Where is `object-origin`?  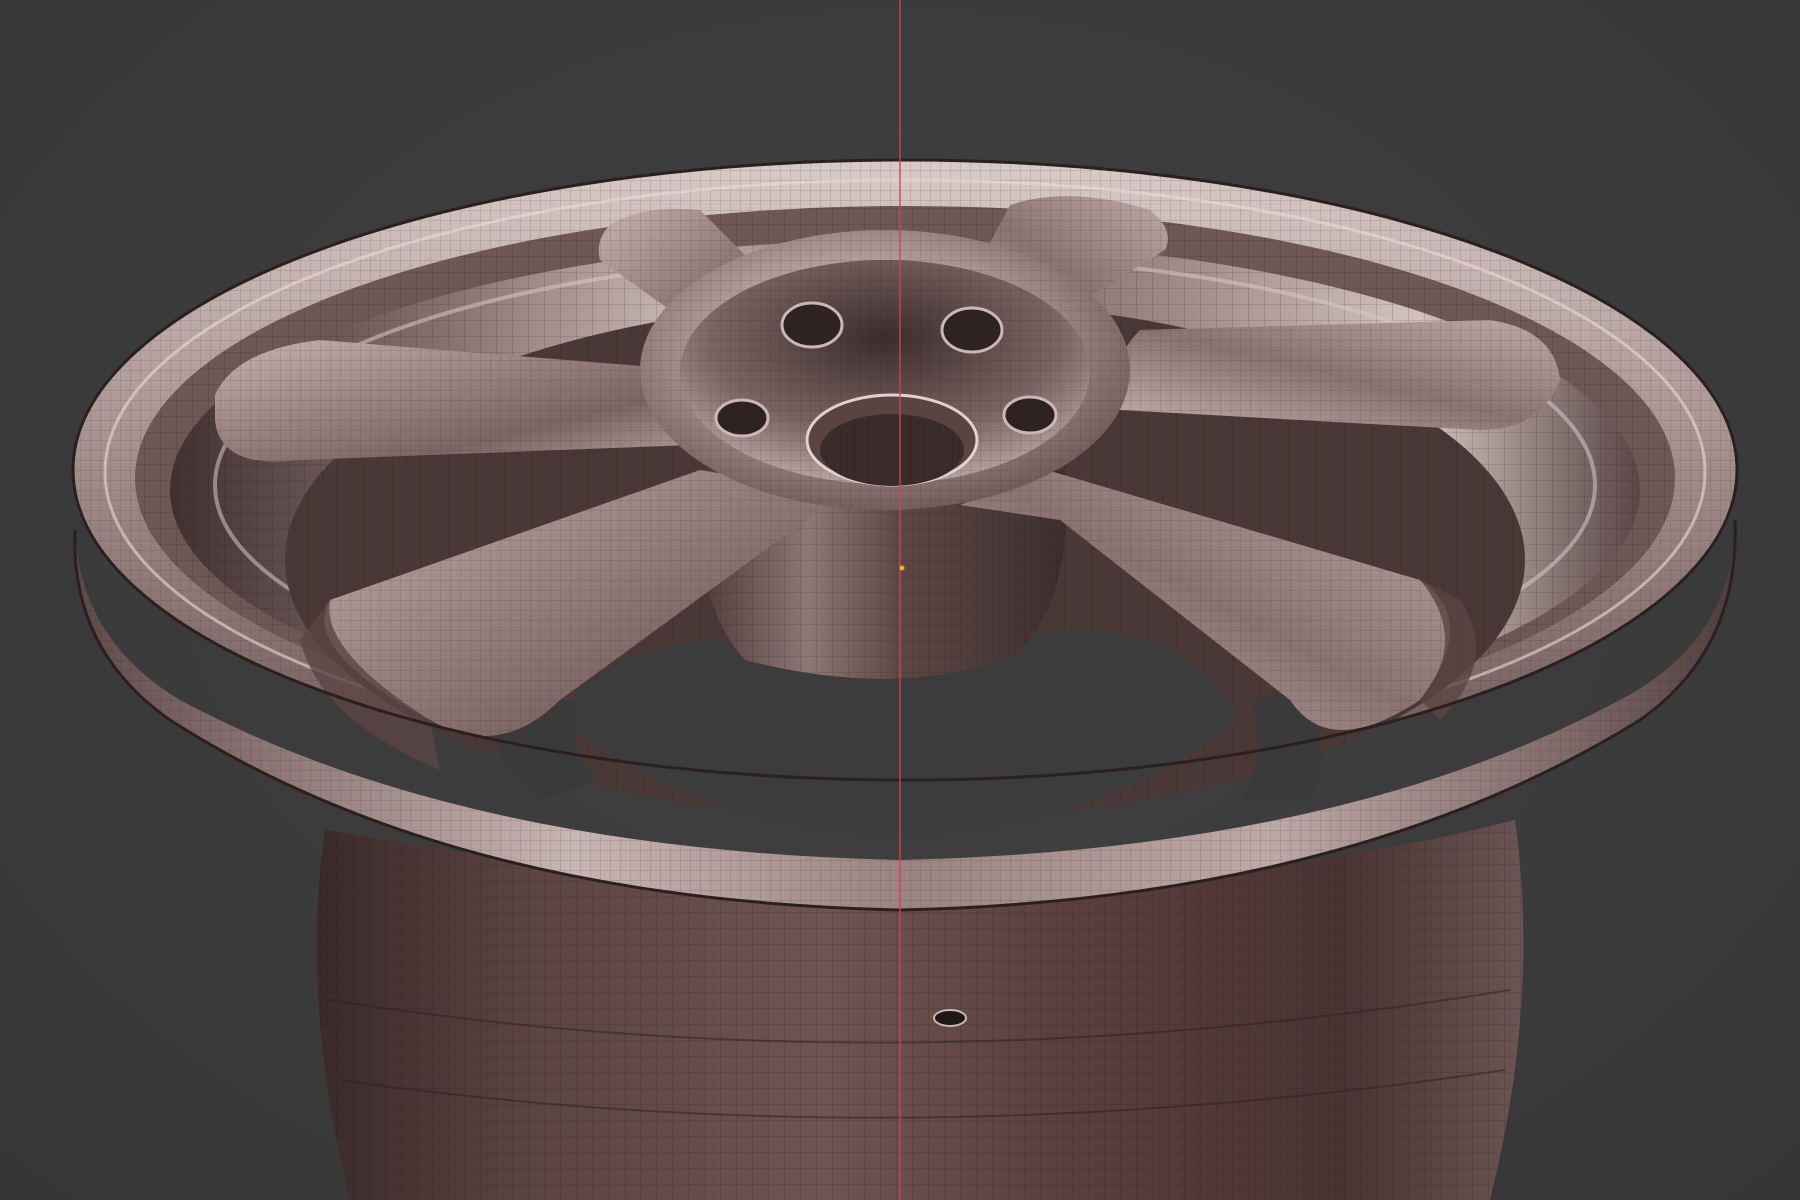
object-origin is located at coordinates (902, 568).